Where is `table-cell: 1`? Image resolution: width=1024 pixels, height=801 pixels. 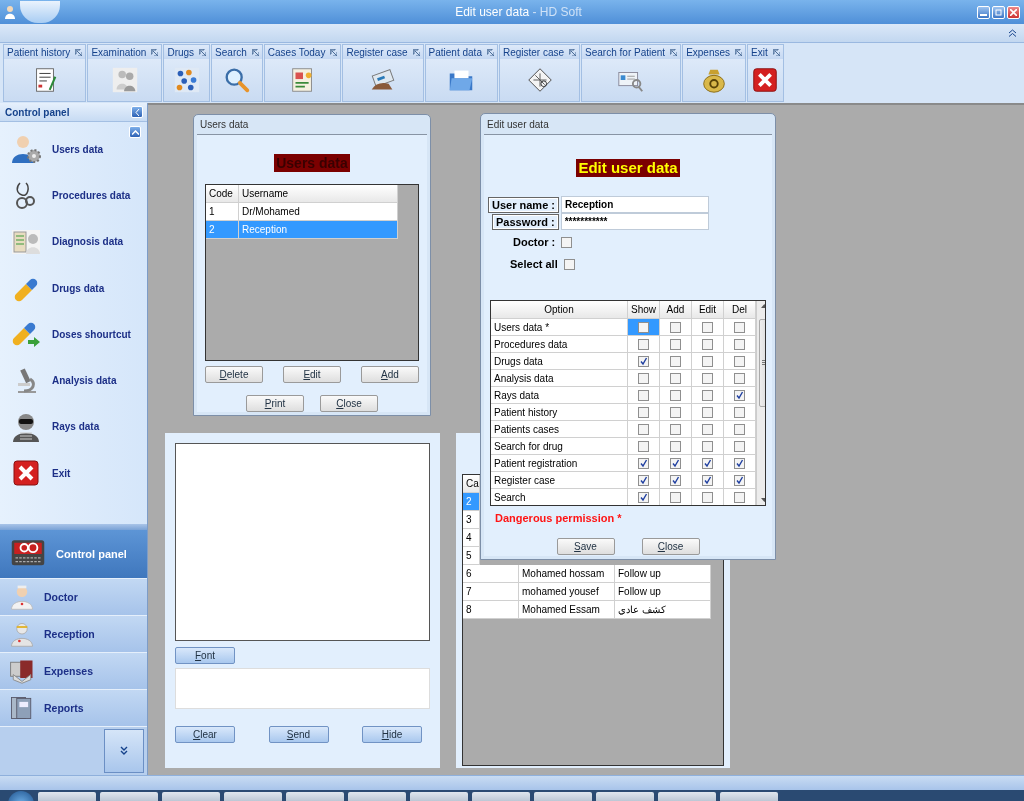
table-cell: 1 is located at coordinates (222, 212).